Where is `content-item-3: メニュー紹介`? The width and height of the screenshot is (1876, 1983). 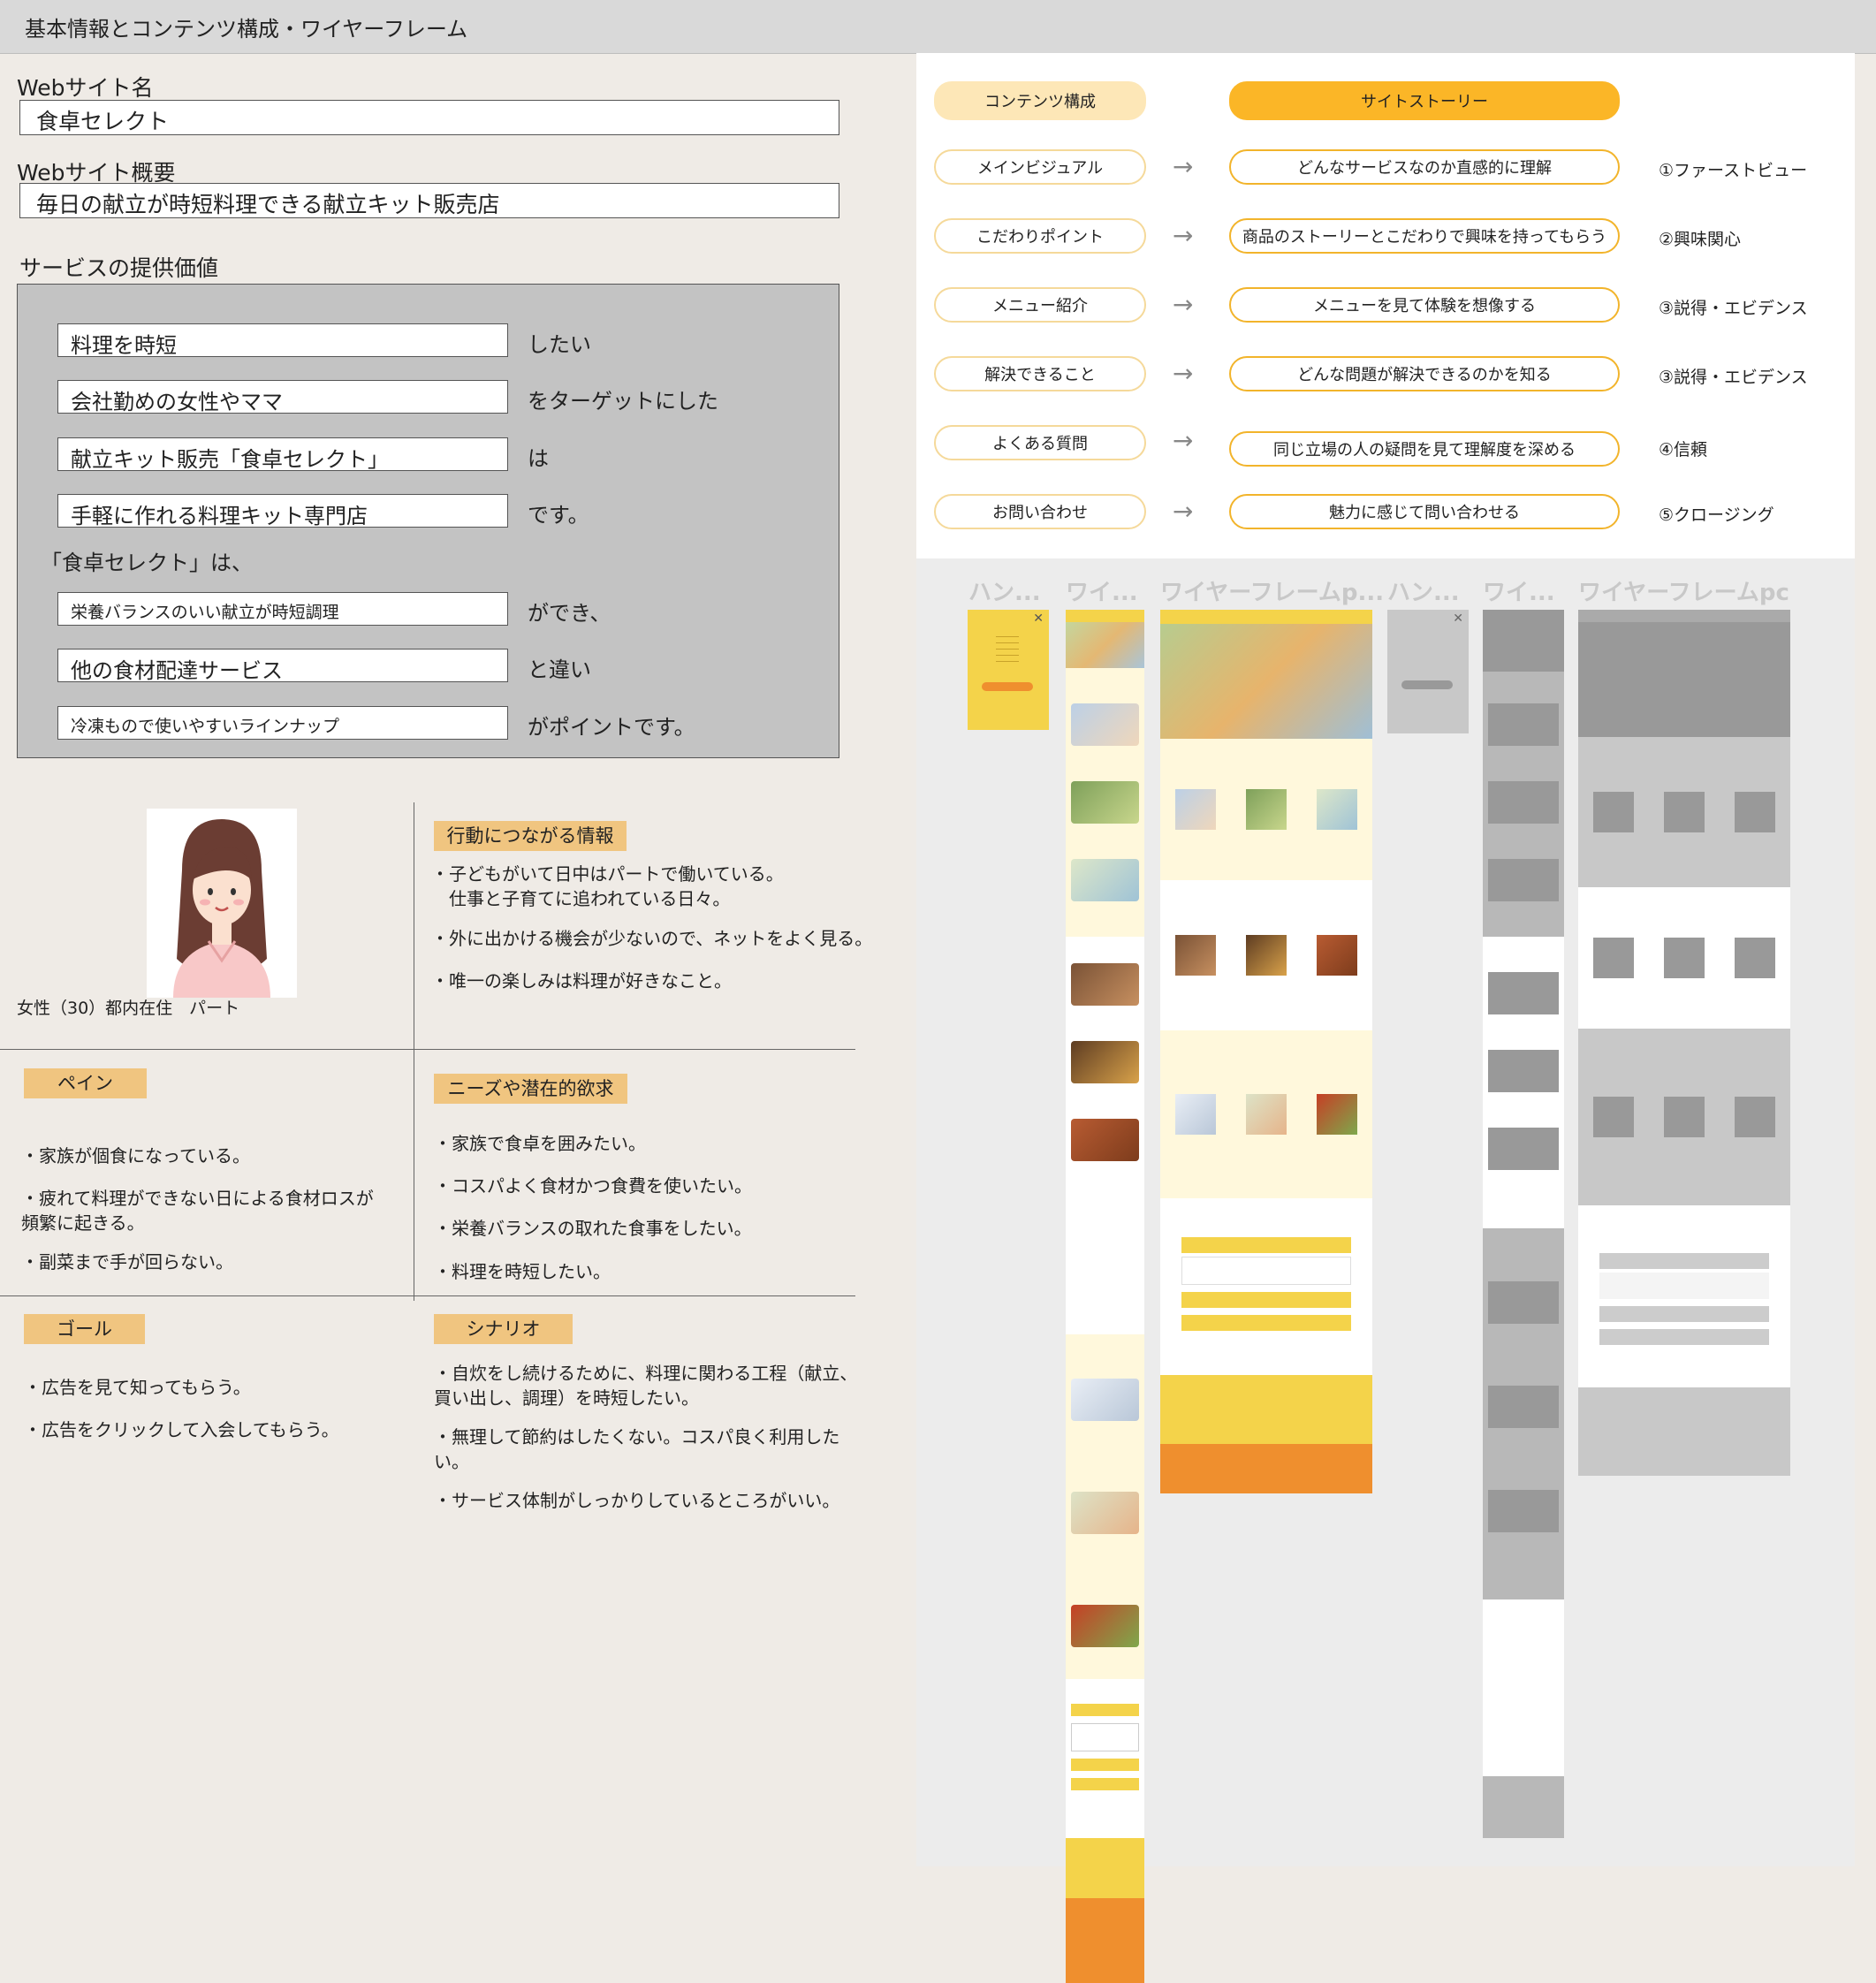 content-item-3: メニュー紹介 is located at coordinates (1040, 305).